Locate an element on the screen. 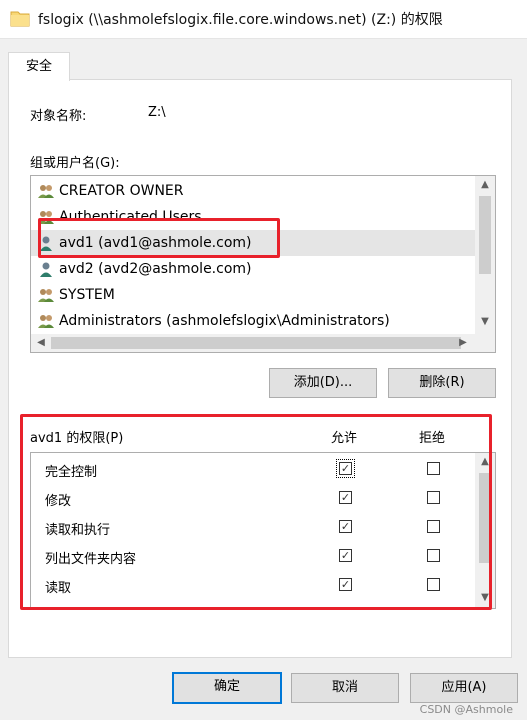 The height and width of the screenshot is (720, 527). groups-vertical-scrollbar: ▲ ▼ is located at coordinates (485, 255).